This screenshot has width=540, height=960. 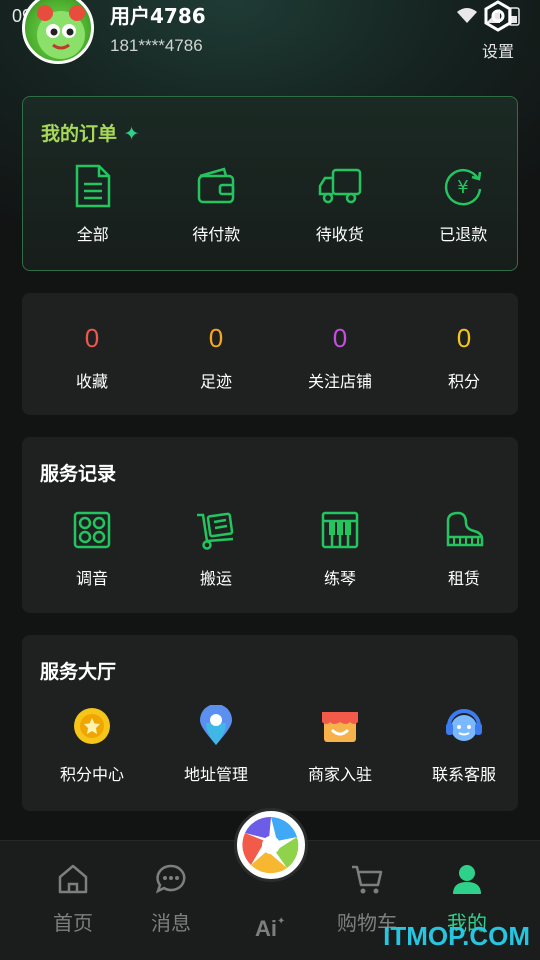 I want to click on shop-icon, so click(x=340, y=727).